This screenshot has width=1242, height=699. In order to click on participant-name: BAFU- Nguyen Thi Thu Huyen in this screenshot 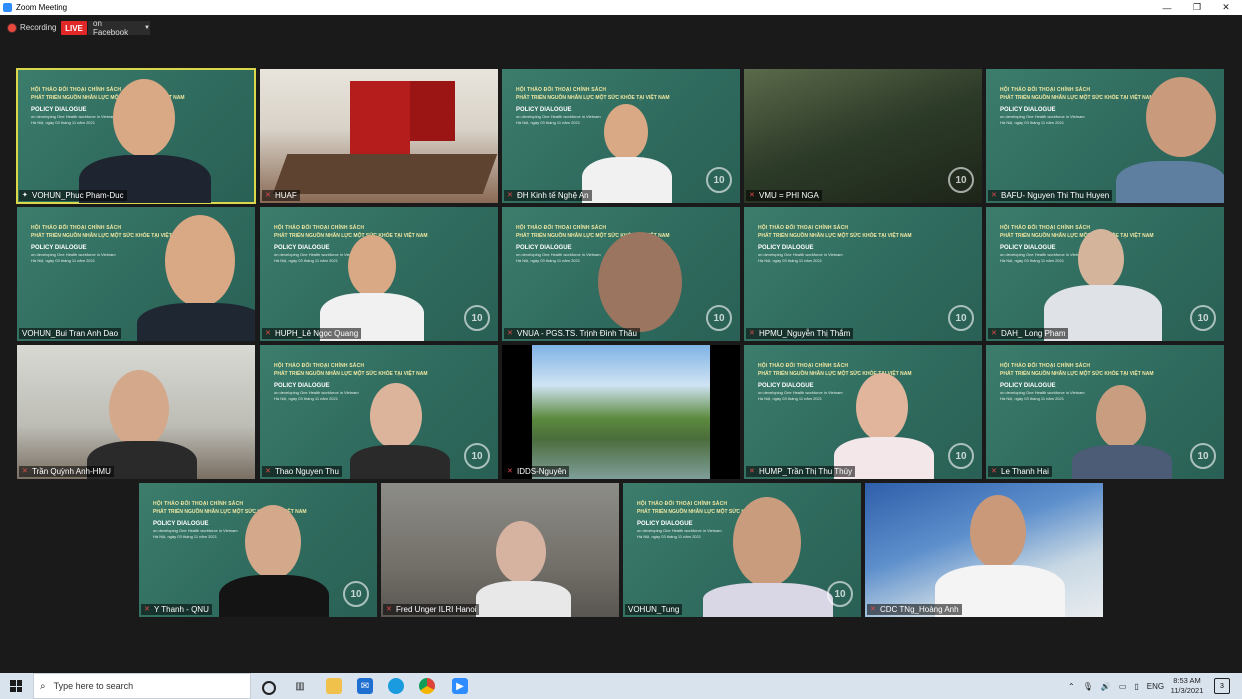, I will do `click(1055, 195)`.